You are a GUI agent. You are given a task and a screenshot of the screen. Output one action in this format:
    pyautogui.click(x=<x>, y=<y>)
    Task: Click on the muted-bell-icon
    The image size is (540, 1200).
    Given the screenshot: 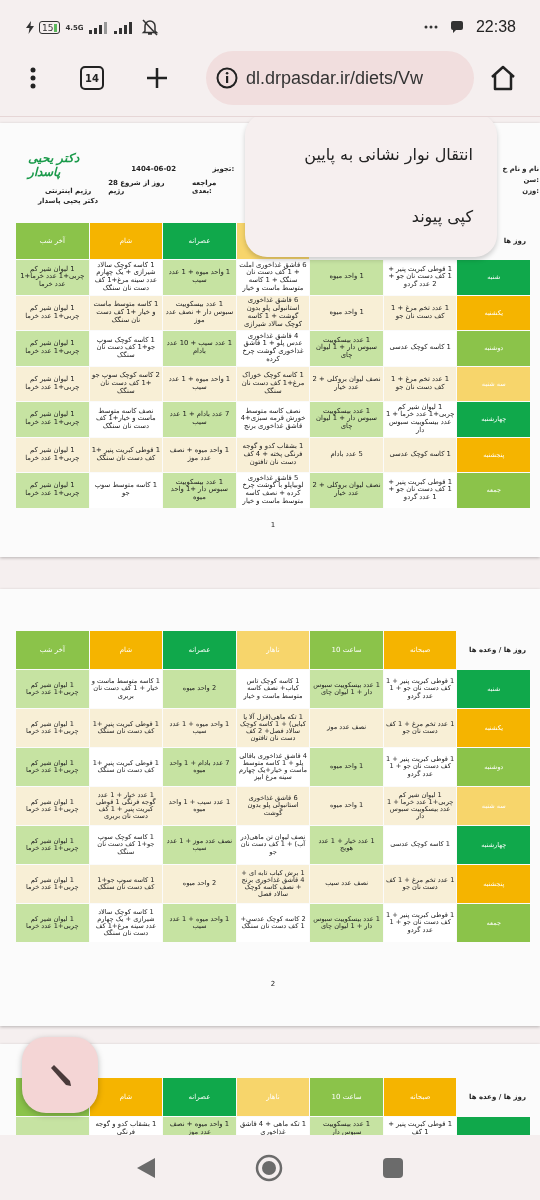 What is the action you would take?
    pyautogui.click(x=149, y=27)
    